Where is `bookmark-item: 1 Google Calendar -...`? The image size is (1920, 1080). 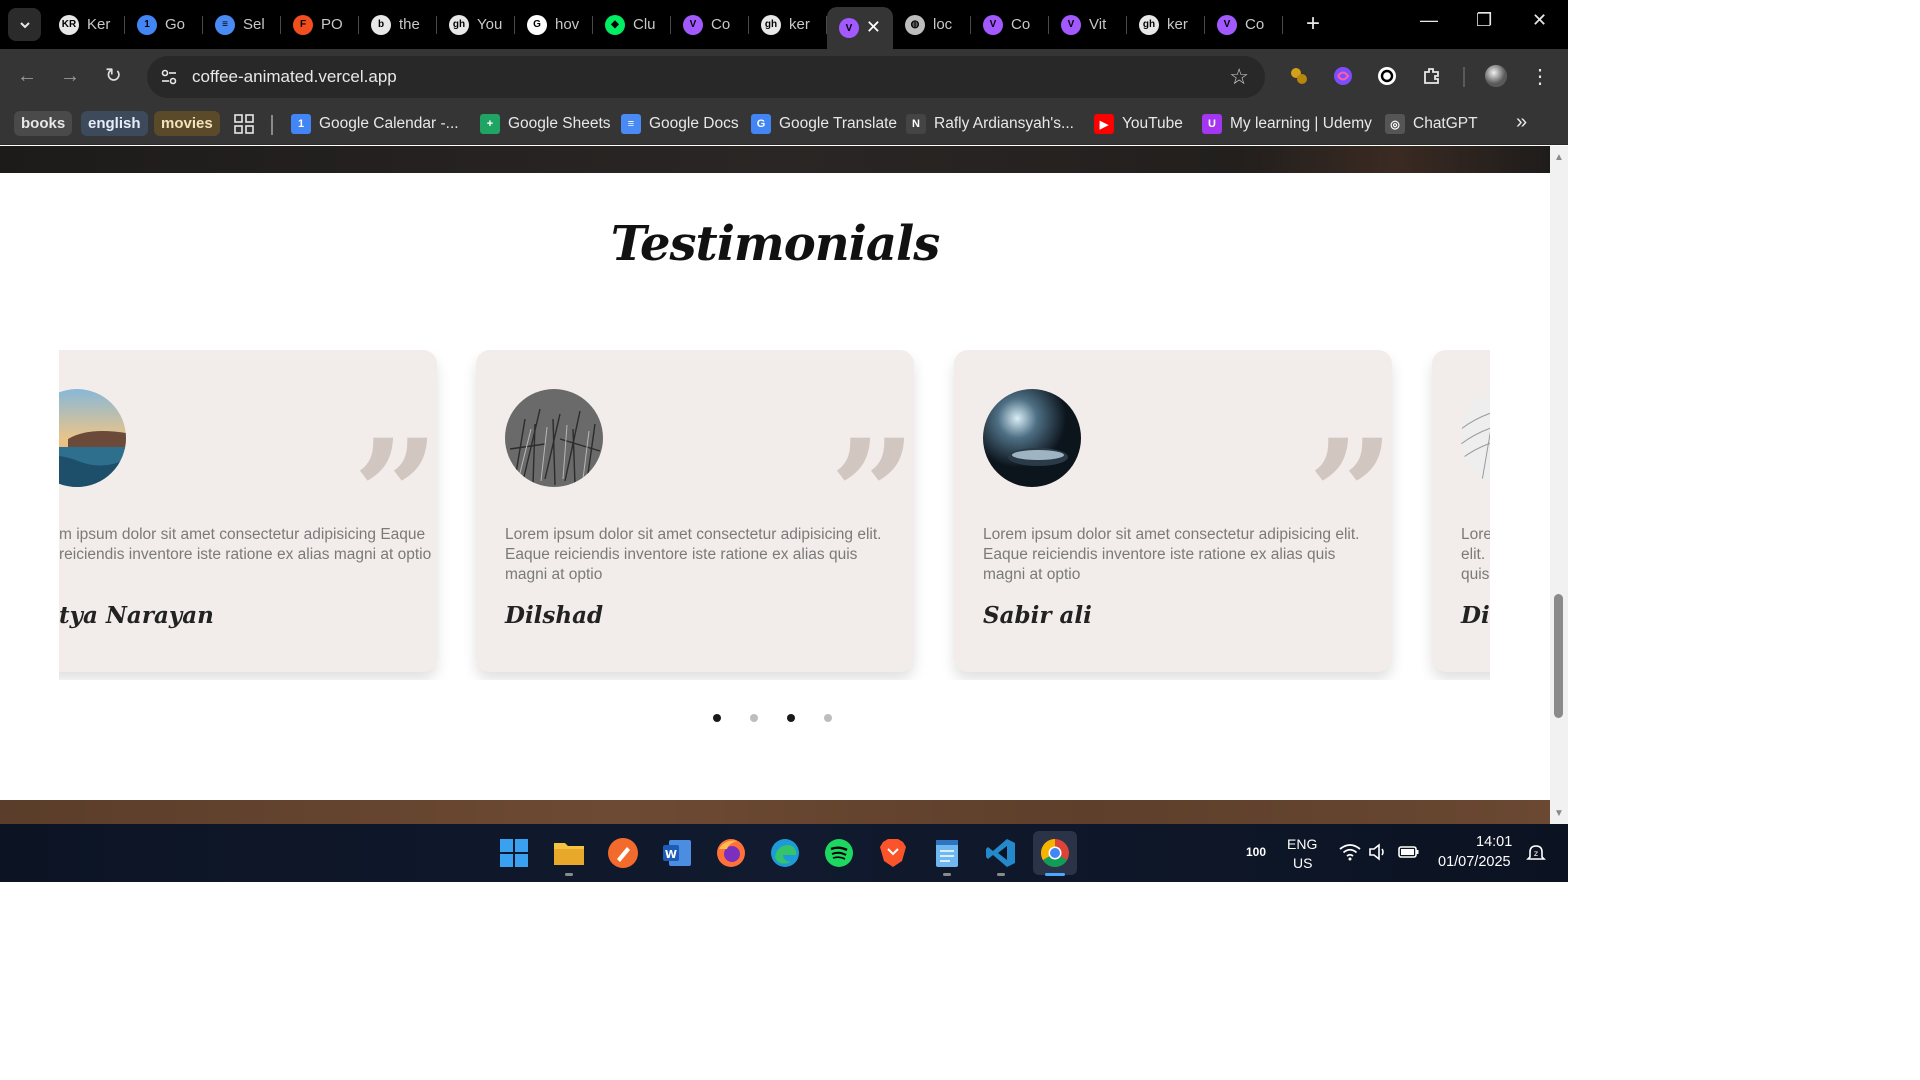
bookmark-item: 1 Google Calendar -... is located at coordinates (375, 124).